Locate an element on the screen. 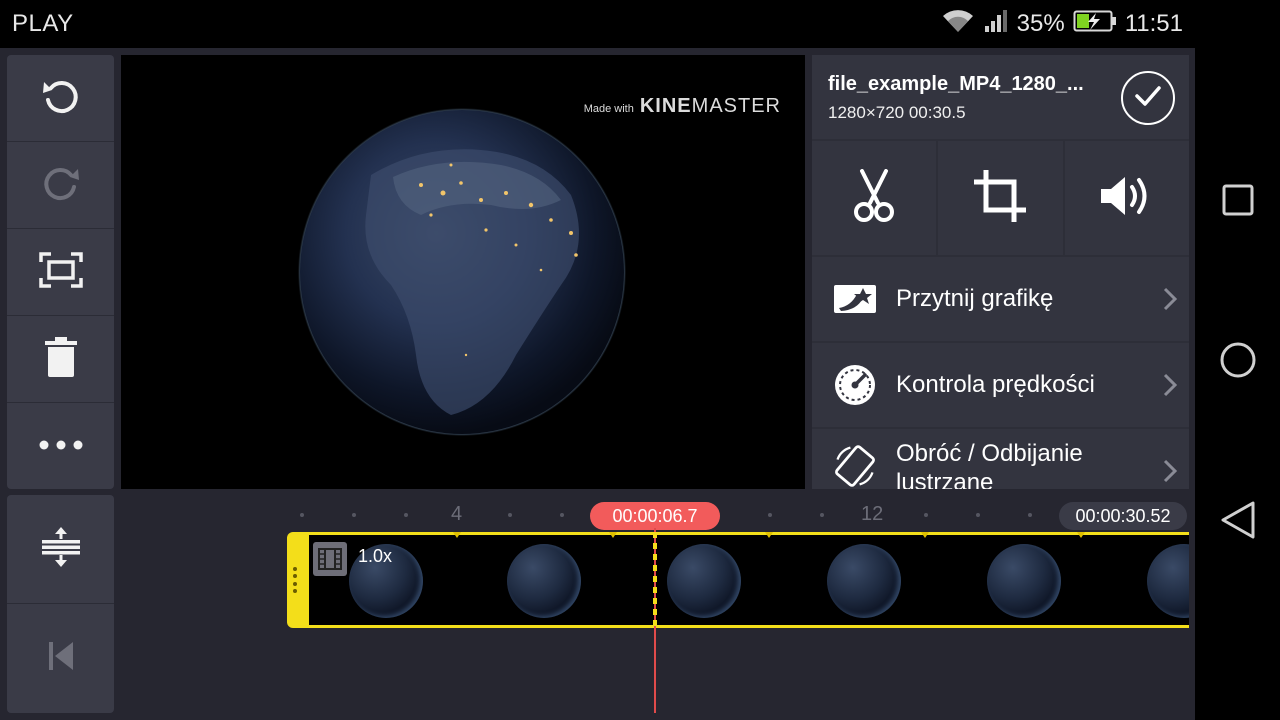 This screenshot has height=720, width=1280. crop-button is located at coordinates (1000, 198).